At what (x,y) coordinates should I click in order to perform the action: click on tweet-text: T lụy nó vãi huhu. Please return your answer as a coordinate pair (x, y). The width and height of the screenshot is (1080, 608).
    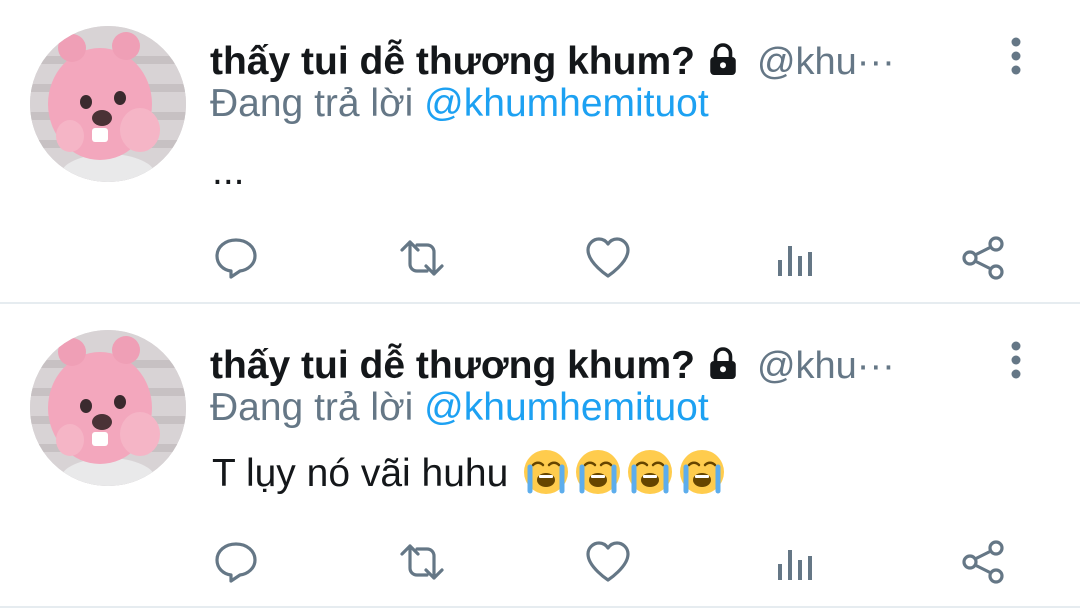
    Looking at the image, I should click on (366, 473).